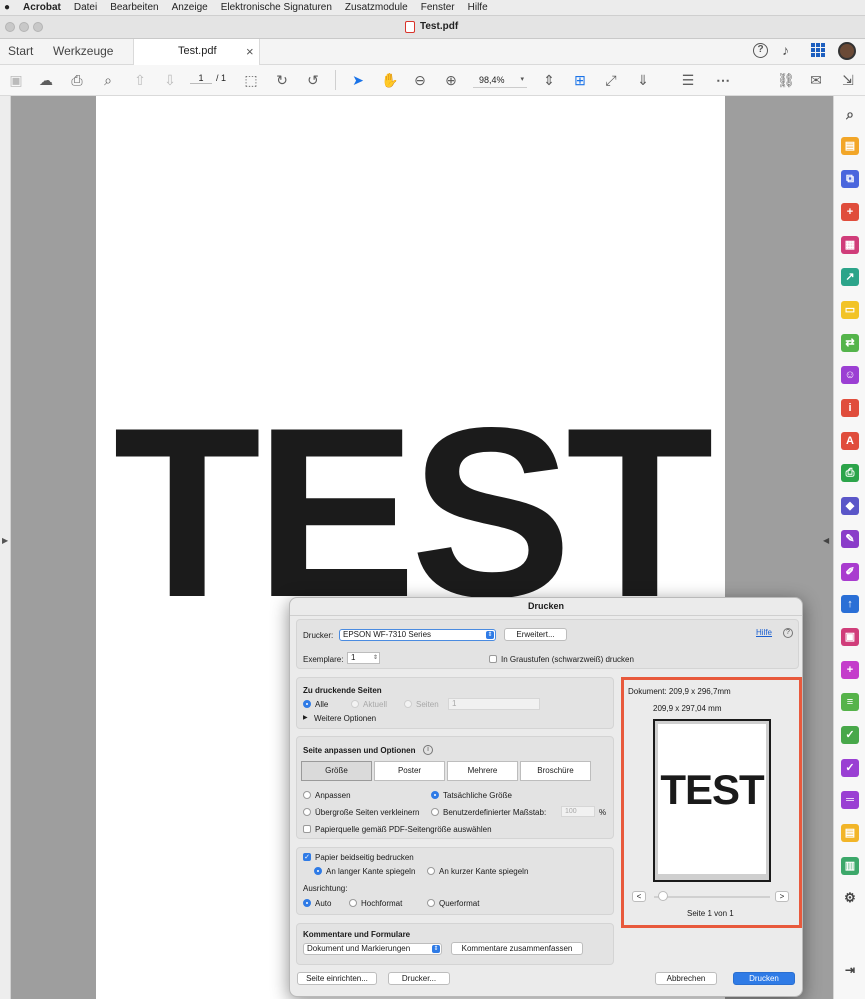 The width and height of the screenshot is (865, 999). I want to click on print-icon: ⎙, so click(77, 80).